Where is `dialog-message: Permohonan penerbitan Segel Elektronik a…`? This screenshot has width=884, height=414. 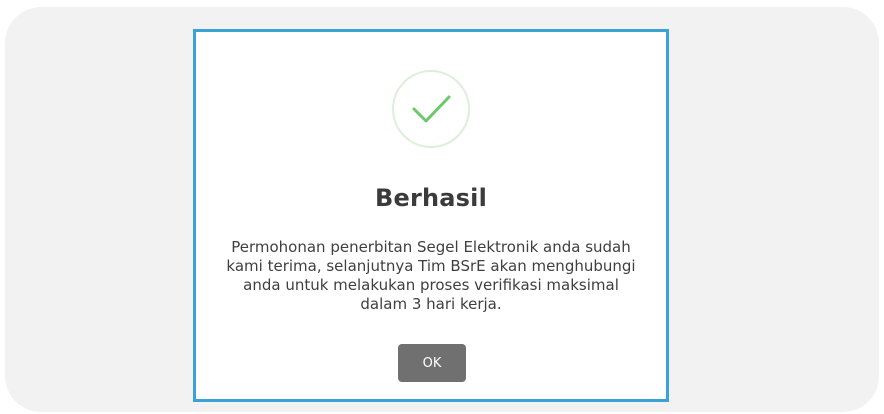 dialog-message: Permohonan penerbitan Segel Elektronik a… is located at coordinates (431, 275).